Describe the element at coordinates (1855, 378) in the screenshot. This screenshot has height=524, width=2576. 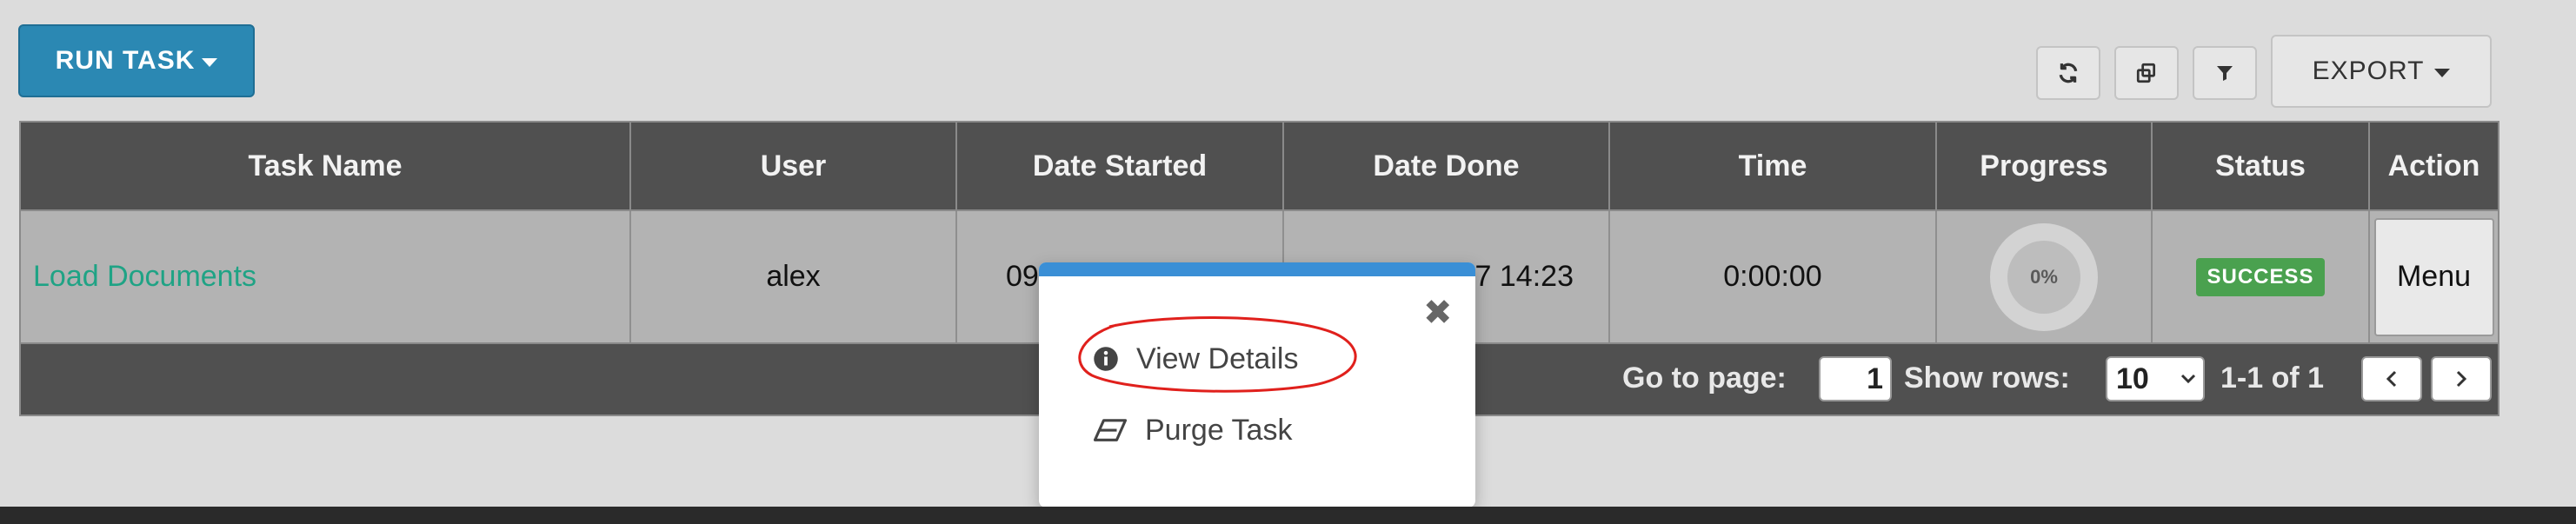
I see `page-number-input` at that location.